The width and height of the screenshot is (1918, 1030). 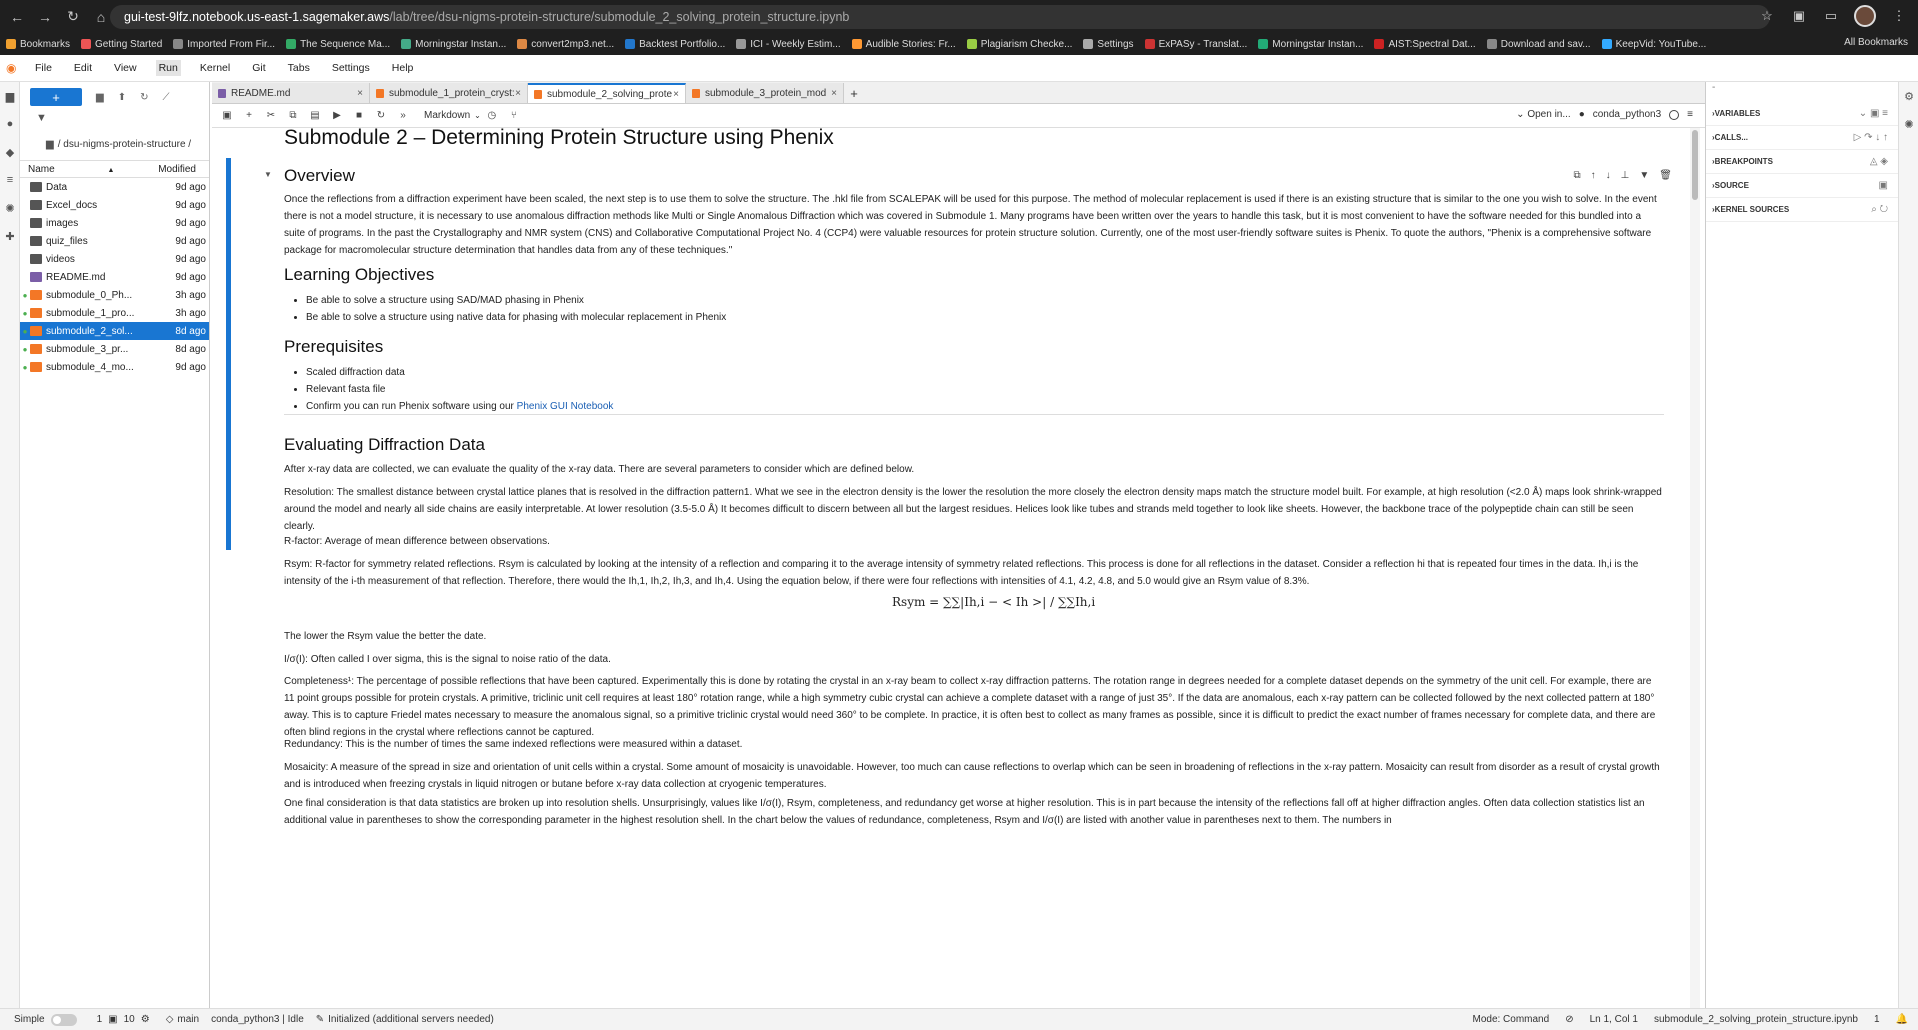 I want to click on git-diff-icon: ⑂, so click(x=514, y=115).